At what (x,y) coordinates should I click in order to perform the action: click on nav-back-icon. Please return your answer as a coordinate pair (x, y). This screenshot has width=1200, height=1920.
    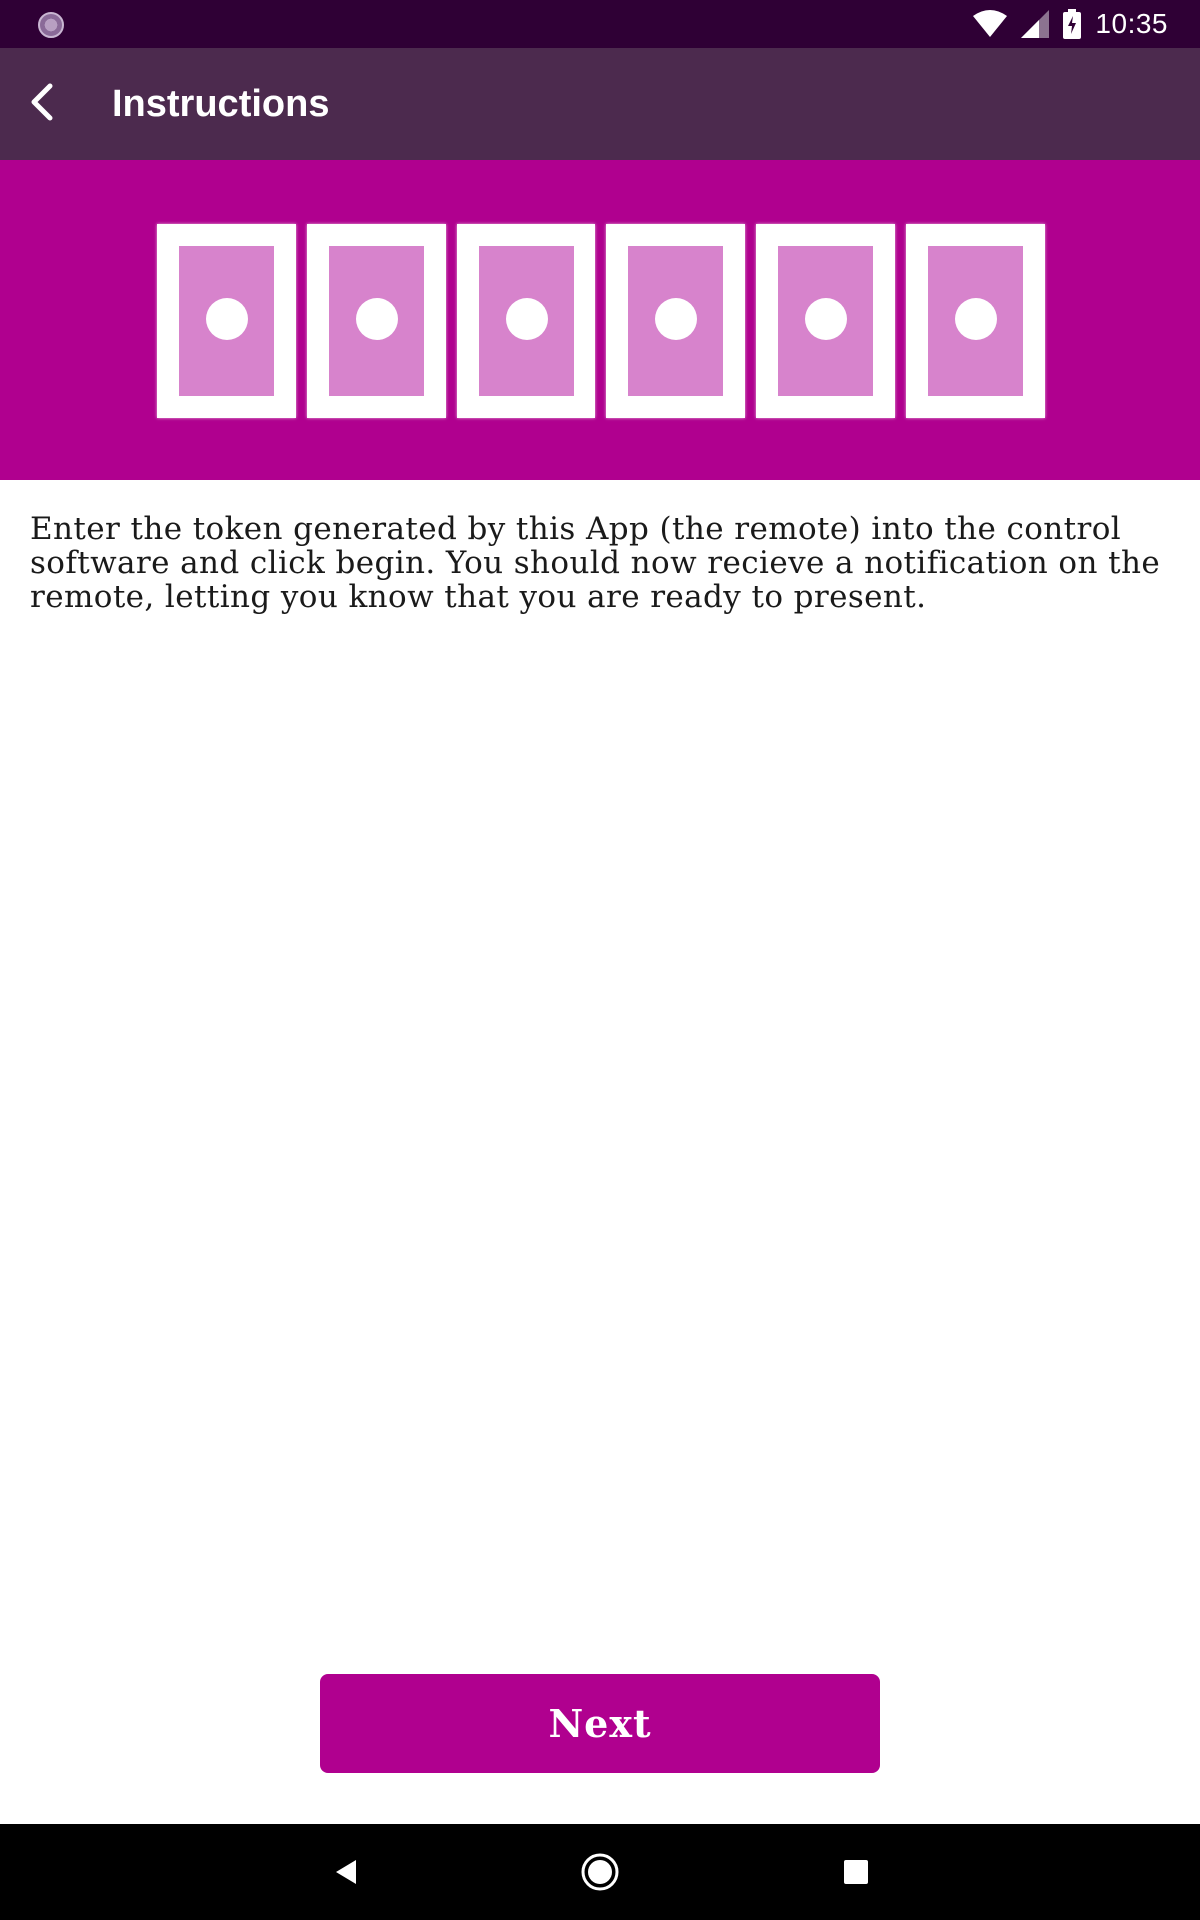
    Looking at the image, I should click on (348, 1872).